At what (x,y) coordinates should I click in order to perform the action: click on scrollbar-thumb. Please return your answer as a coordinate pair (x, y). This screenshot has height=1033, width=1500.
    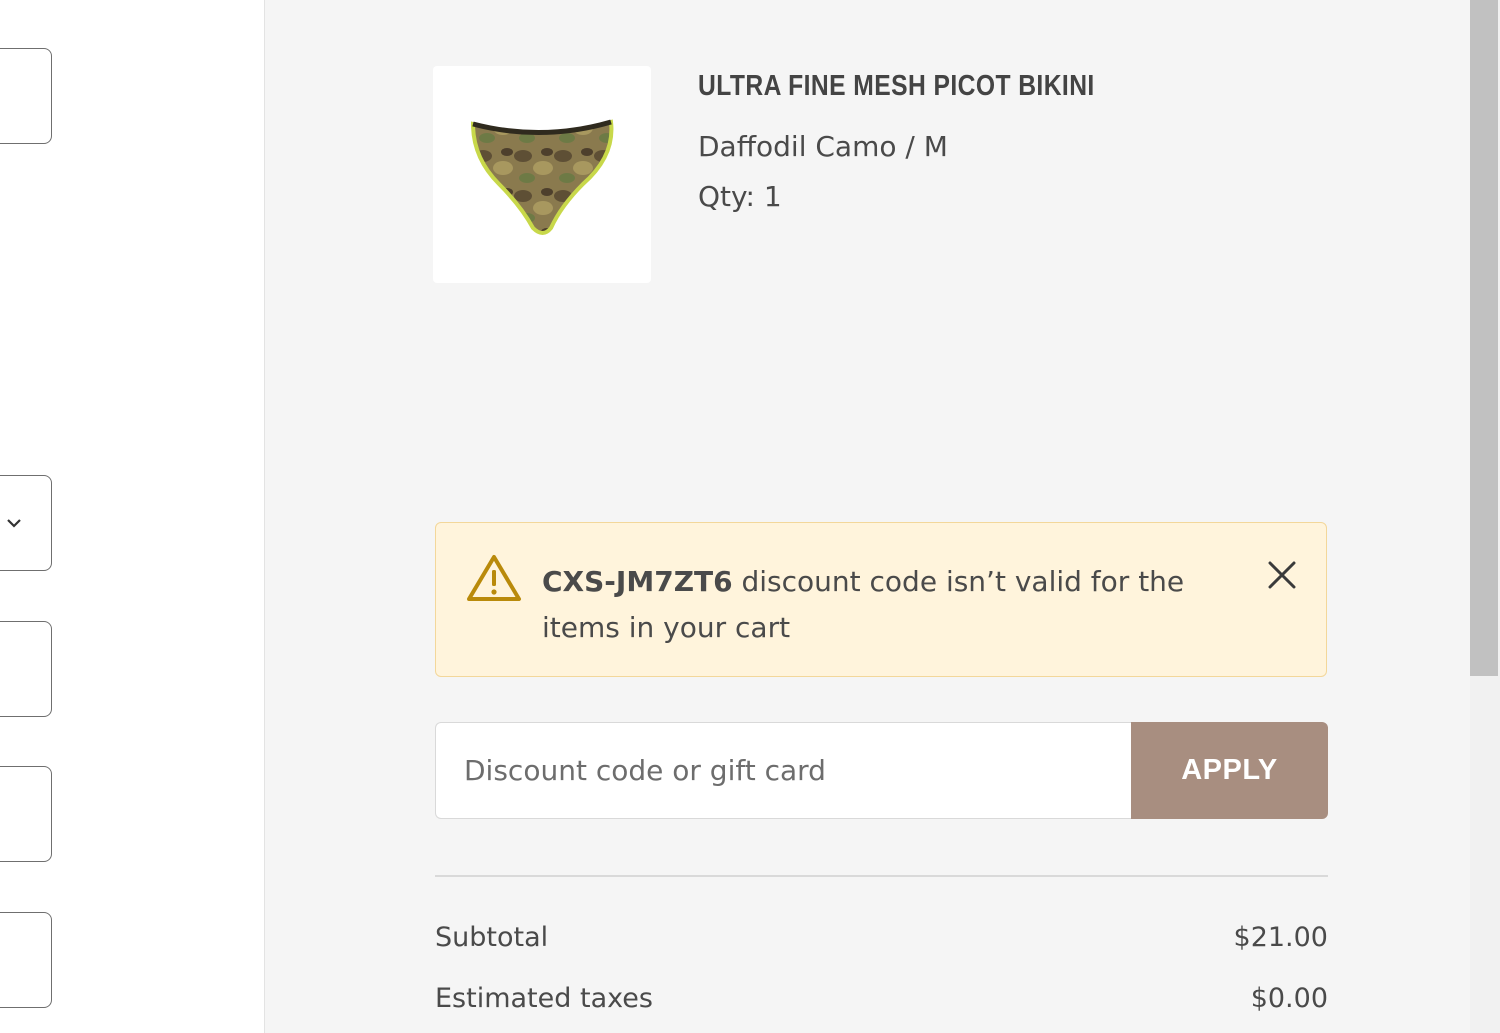
    Looking at the image, I should click on (1484, 338).